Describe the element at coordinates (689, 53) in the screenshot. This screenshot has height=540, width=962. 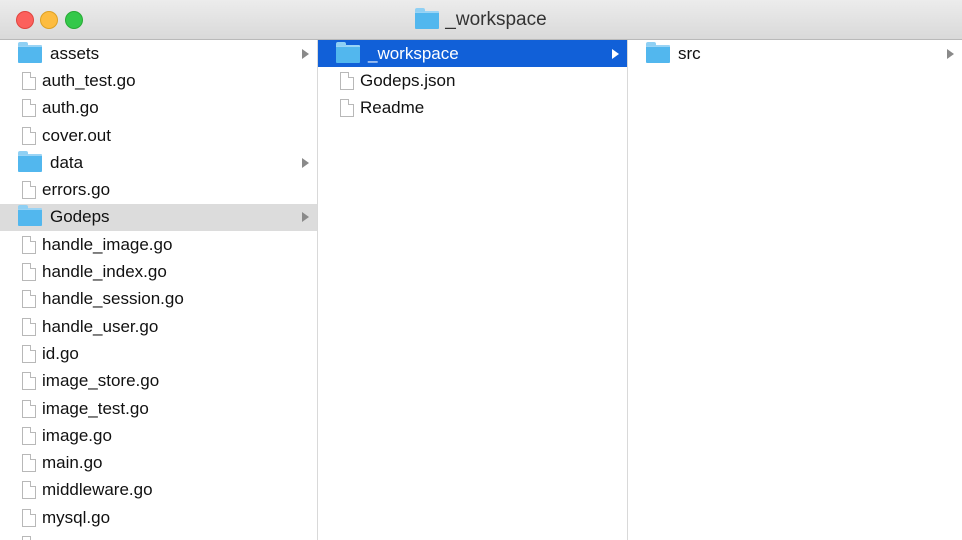
I see `item-label: src` at that location.